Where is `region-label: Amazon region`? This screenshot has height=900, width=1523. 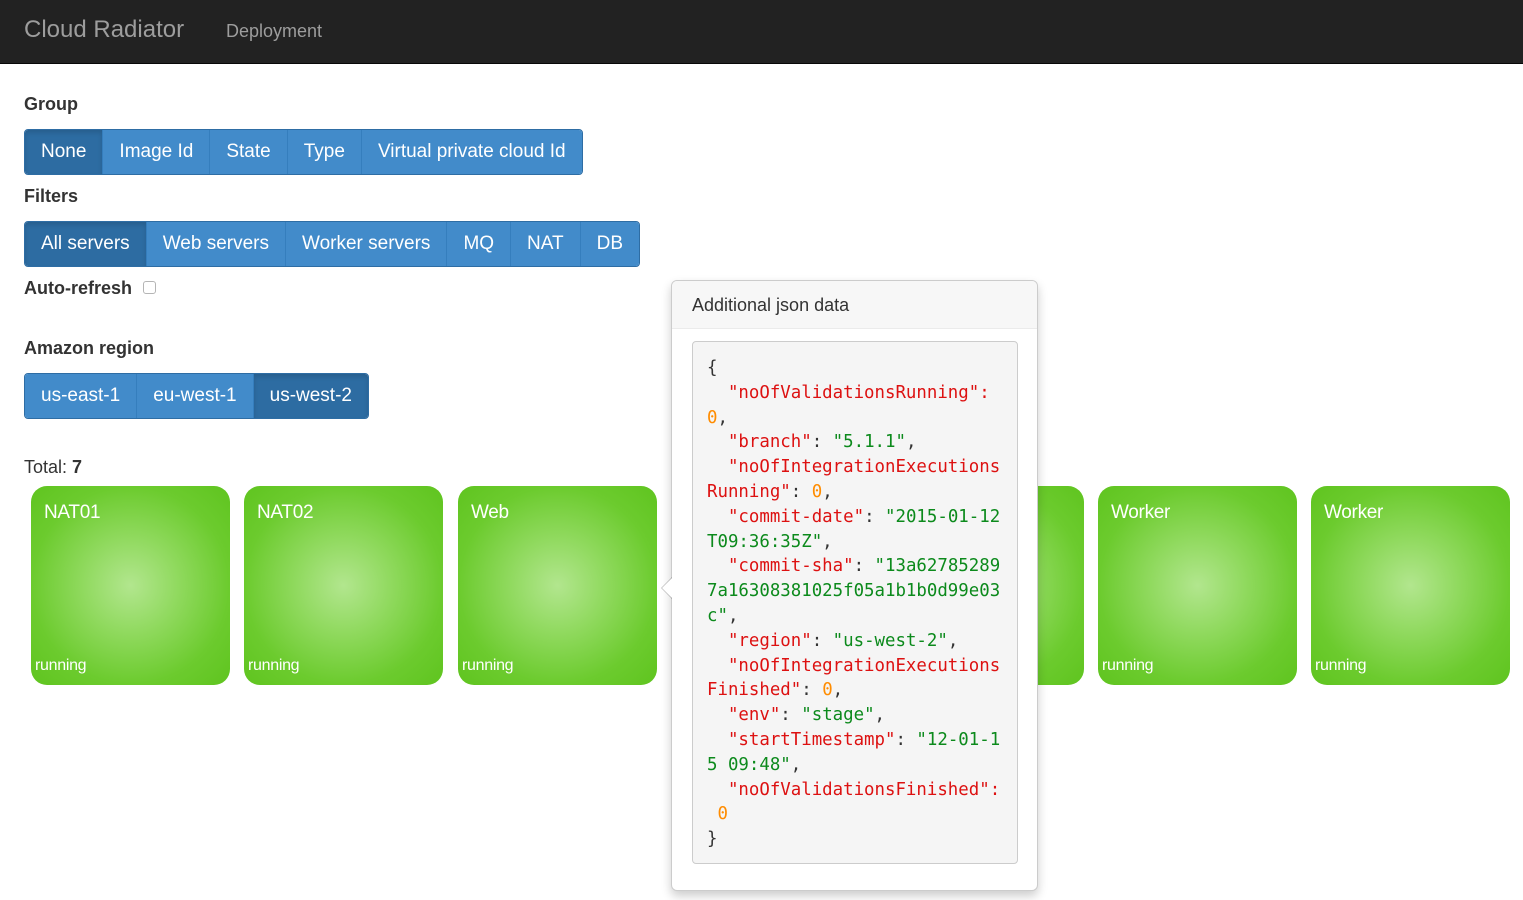
region-label: Amazon region is located at coordinates (89, 348).